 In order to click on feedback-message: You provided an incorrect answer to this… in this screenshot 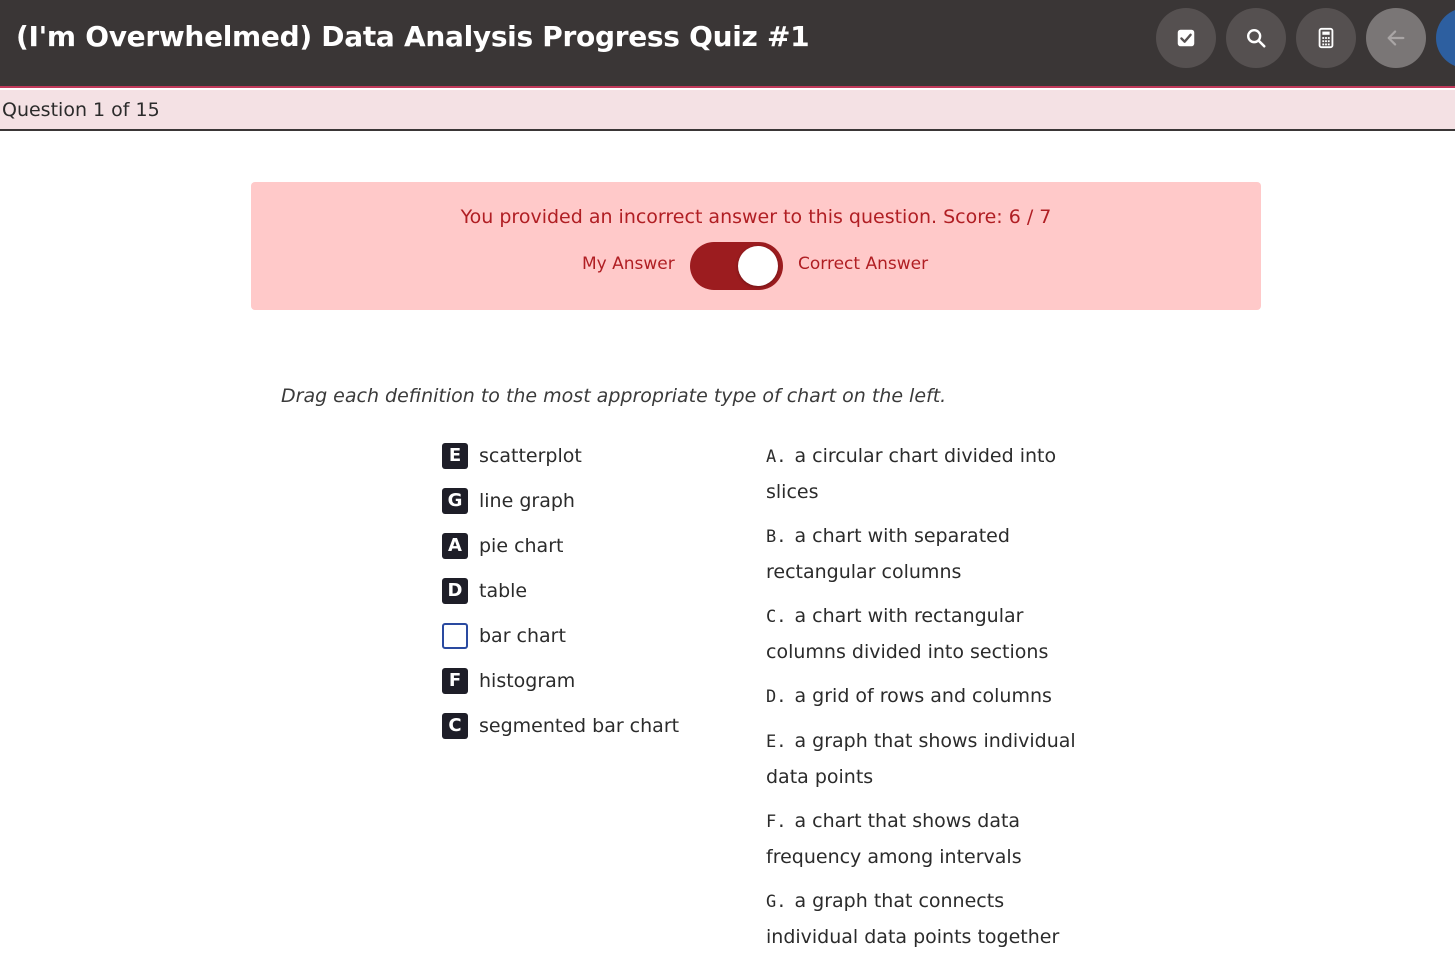, I will do `click(756, 217)`.